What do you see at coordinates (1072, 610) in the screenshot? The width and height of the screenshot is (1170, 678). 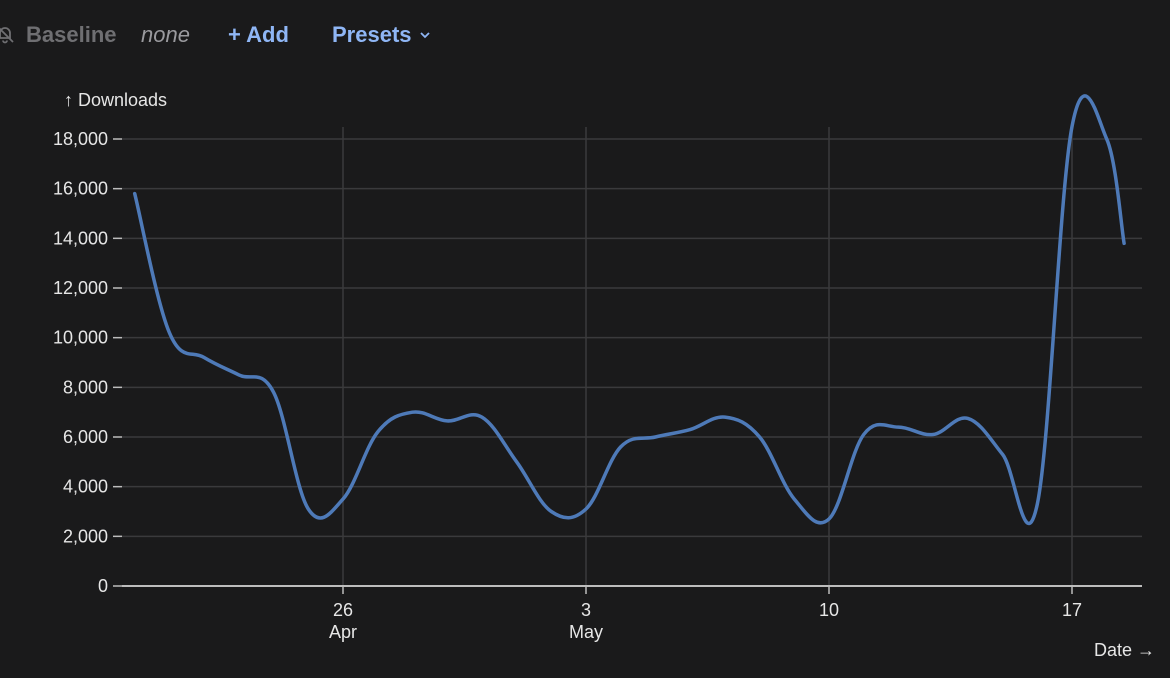 I see `x-tick-label: 17` at bounding box center [1072, 610].